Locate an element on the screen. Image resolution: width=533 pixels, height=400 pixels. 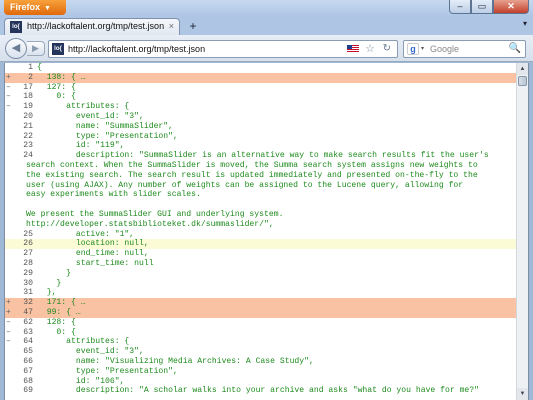
json-line: 67 type: "Presentation", is located at coordinates (261, 372).